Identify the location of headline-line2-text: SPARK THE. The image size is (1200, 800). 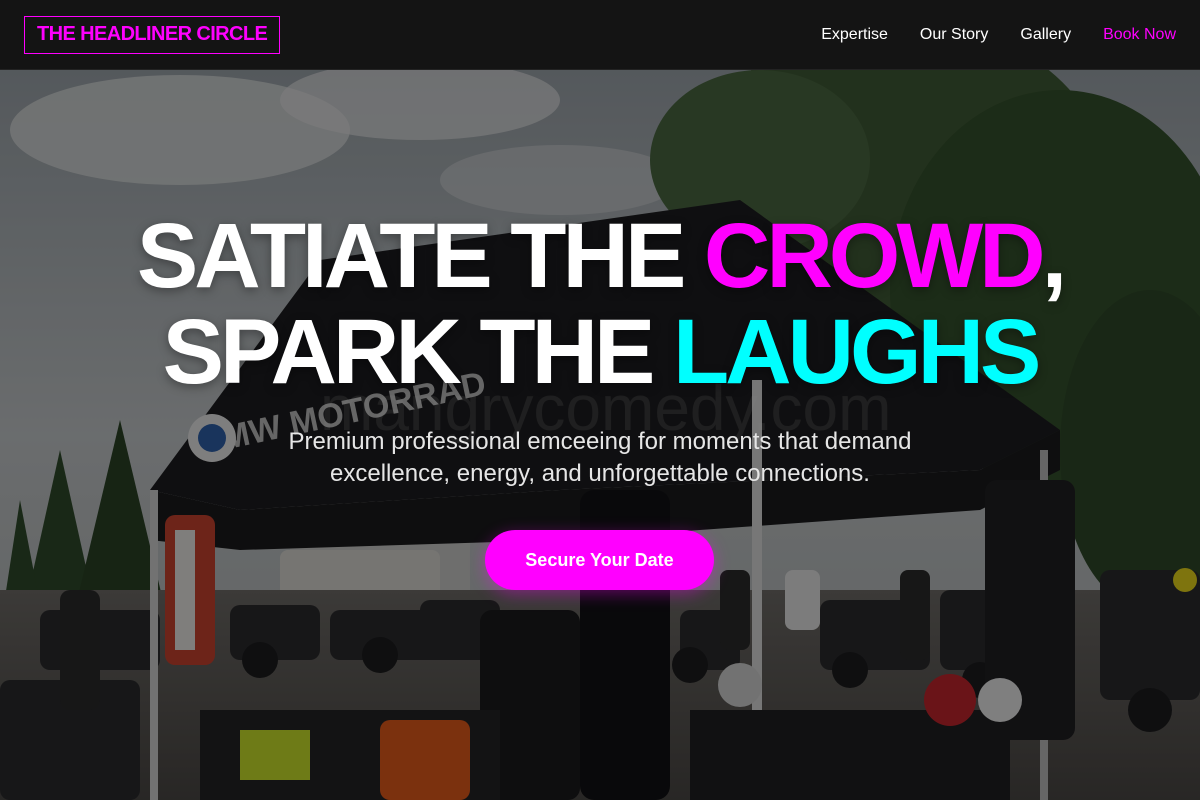
(417, 352).